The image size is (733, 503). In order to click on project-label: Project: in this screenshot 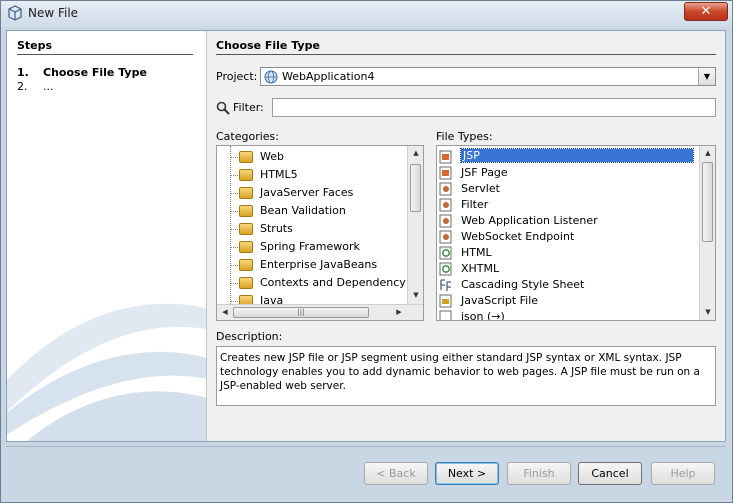, I will do `click(237, 76)`.